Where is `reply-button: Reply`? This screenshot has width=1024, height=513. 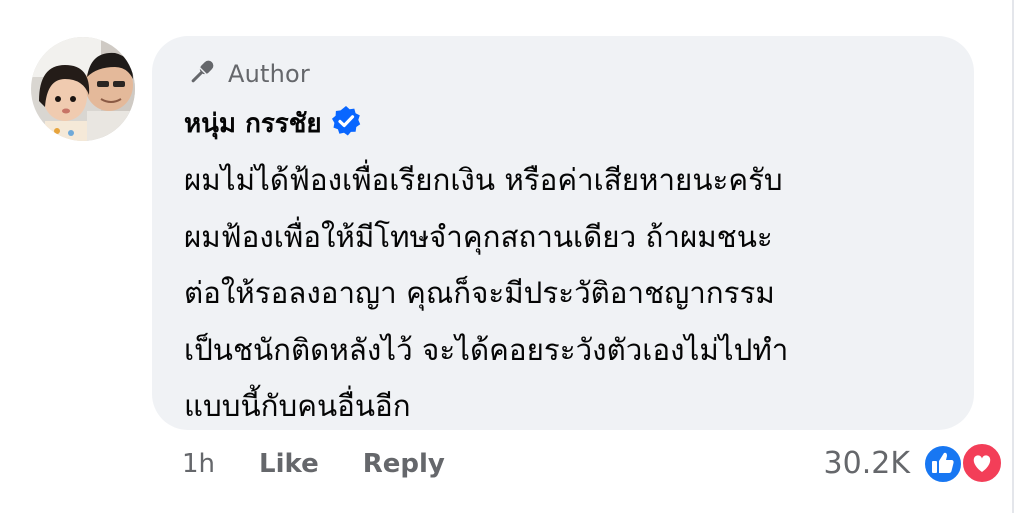
reply-button: Reply is located at coordinates (404, 464).